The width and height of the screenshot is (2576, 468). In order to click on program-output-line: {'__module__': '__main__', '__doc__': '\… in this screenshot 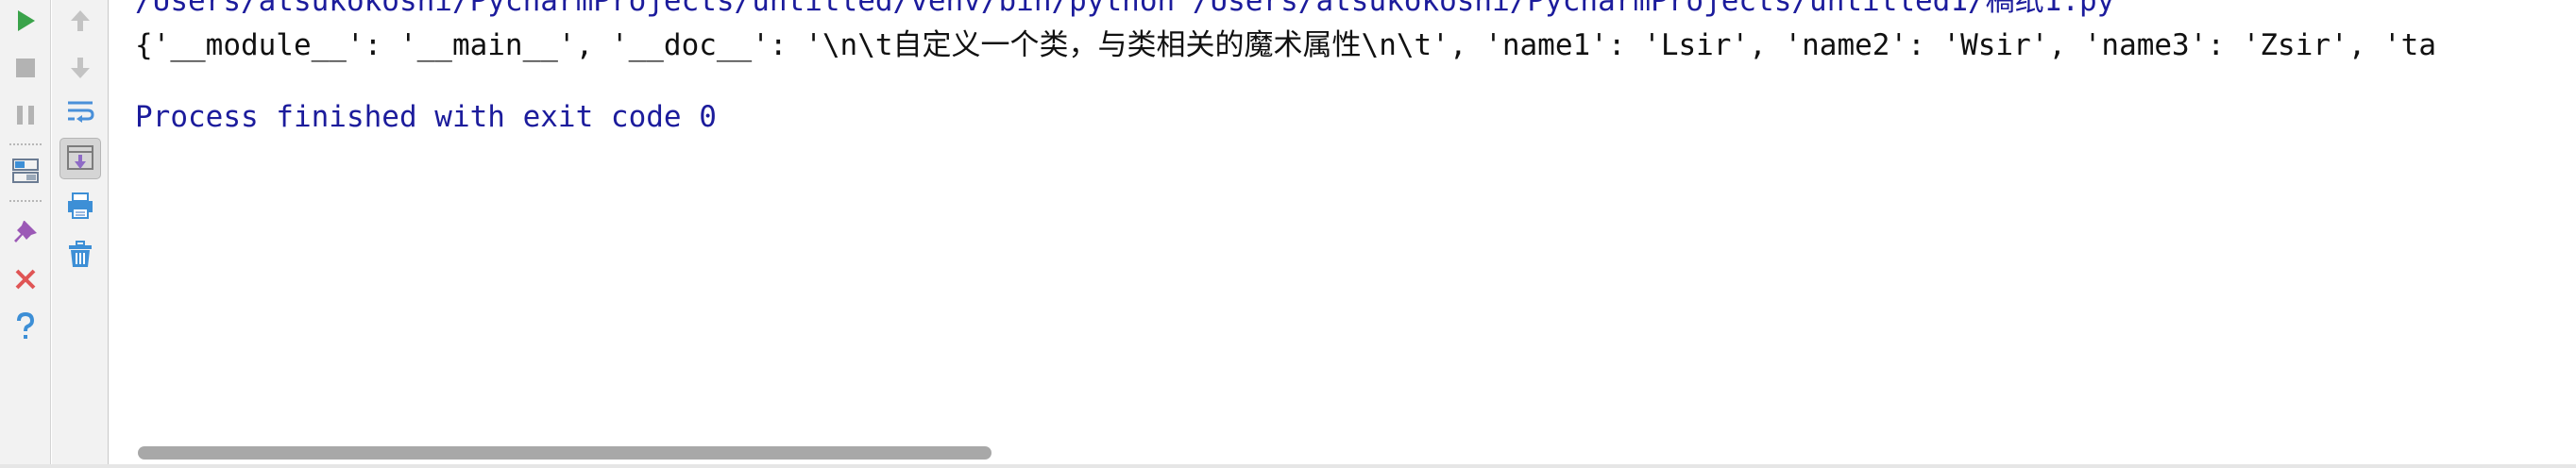, I will do `click(1286, 45)`.